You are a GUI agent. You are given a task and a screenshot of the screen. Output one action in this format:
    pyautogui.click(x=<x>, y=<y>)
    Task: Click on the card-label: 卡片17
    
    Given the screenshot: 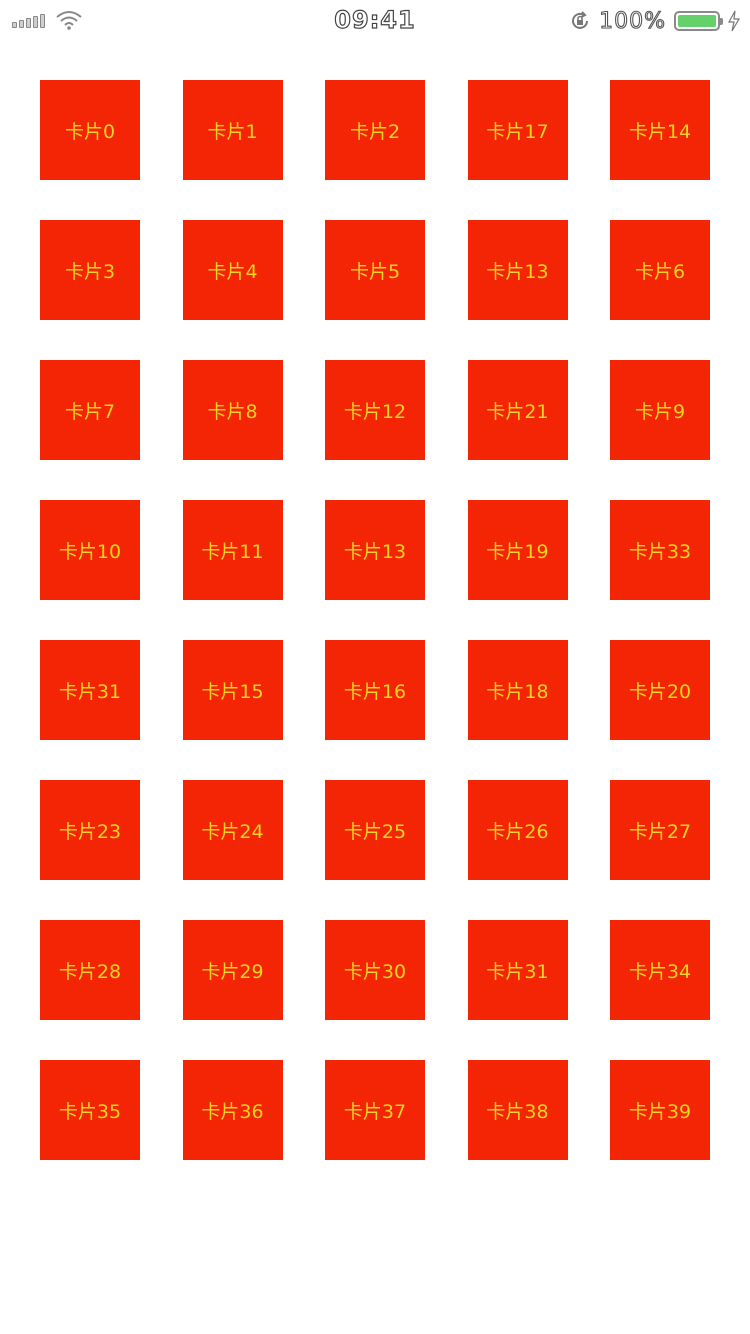 What is the action you would take?
    pyautogui.click(x=517, y=131)
    